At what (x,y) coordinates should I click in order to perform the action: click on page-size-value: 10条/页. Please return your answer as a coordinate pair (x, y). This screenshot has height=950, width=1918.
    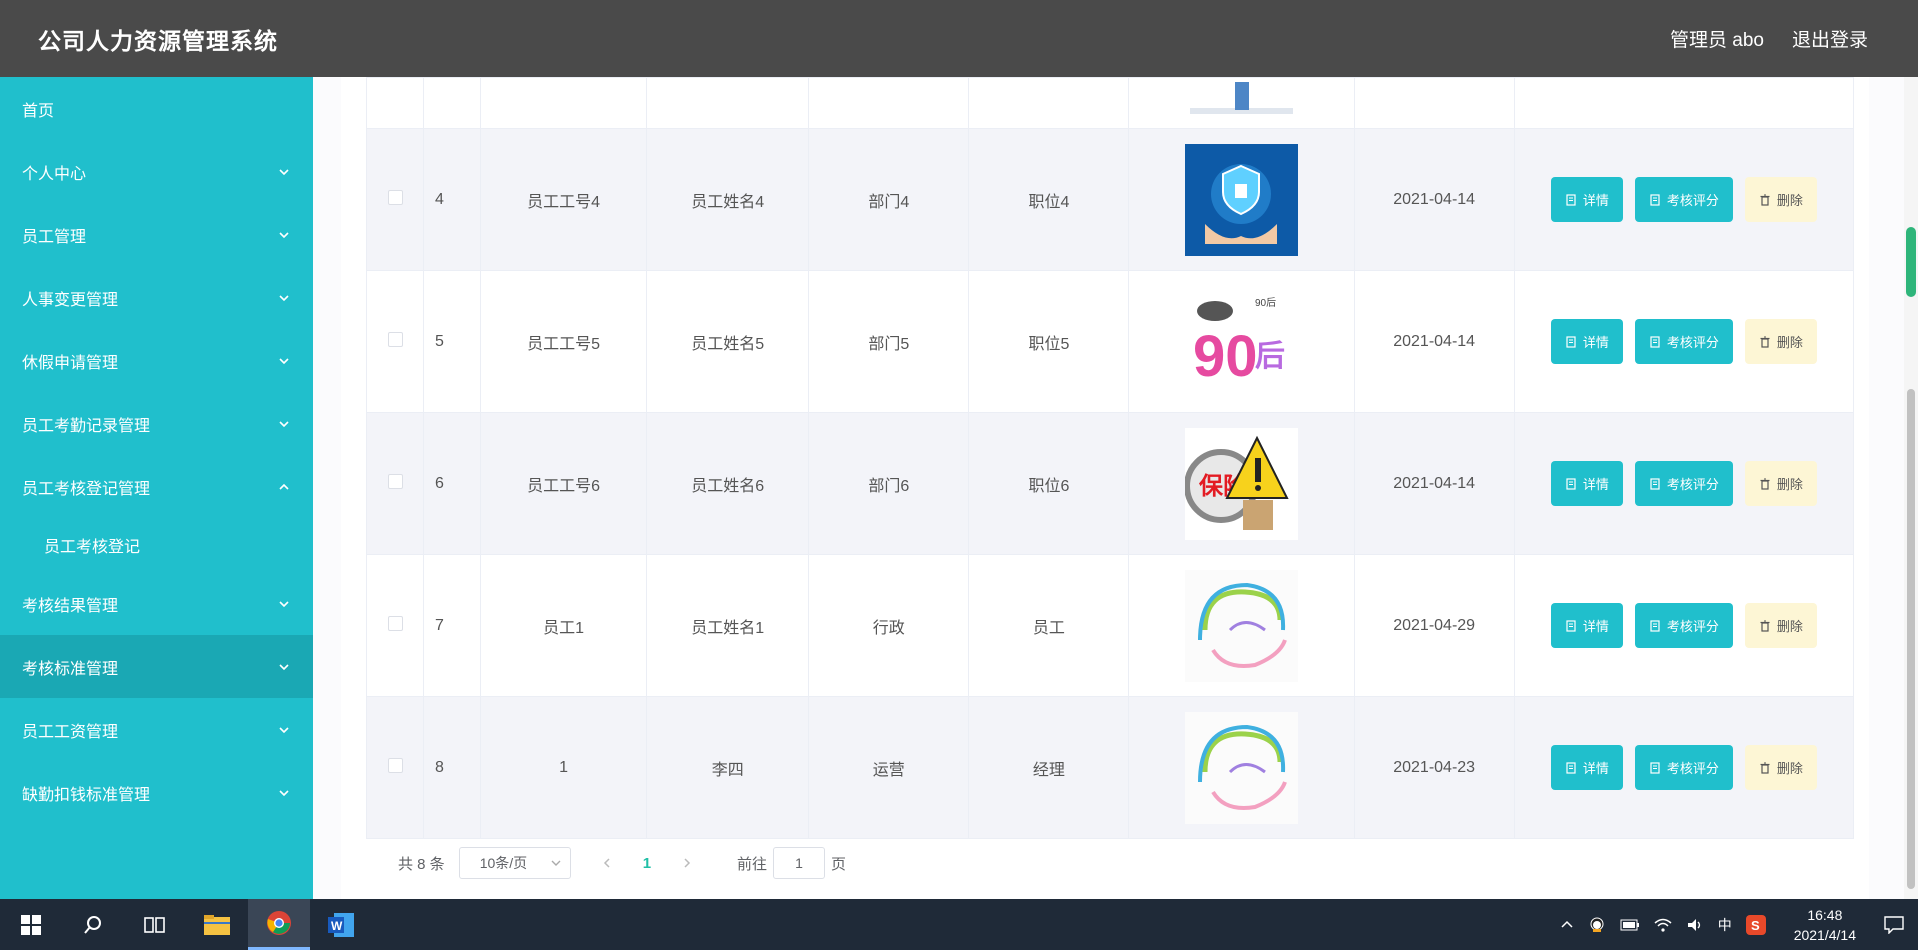
    Looking at the image, I should click on (503, 863).